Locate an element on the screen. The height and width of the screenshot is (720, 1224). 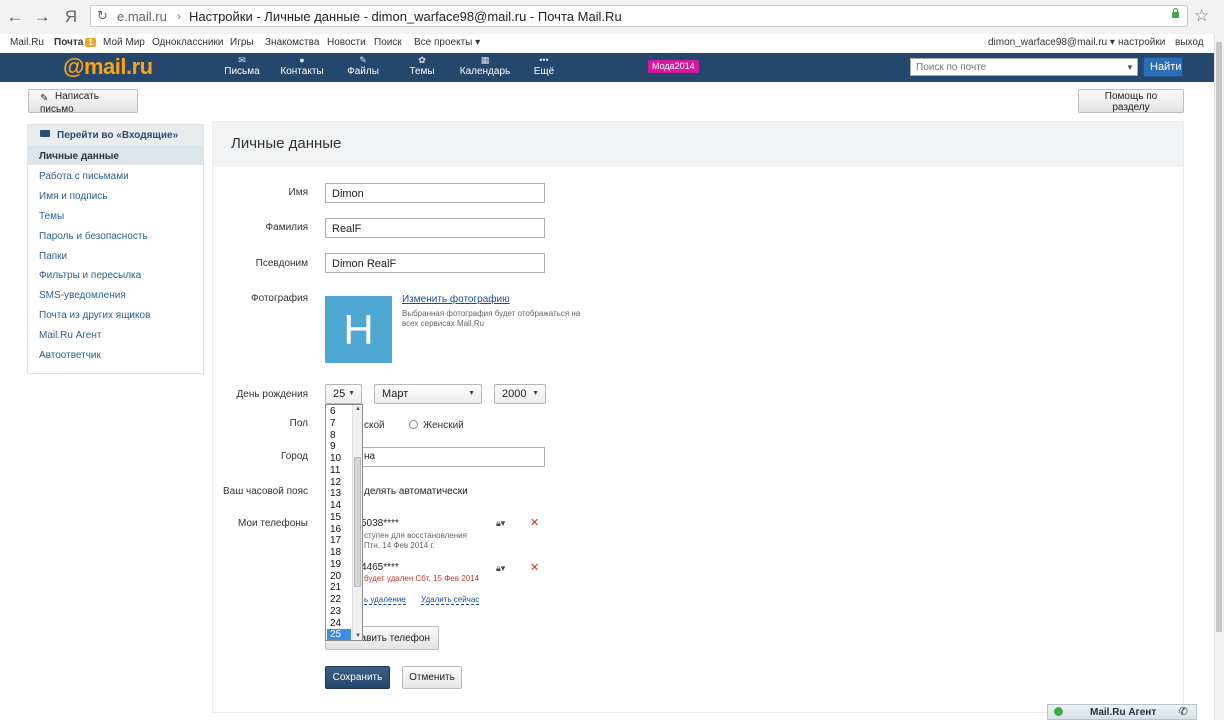
mailru-logo: @mail.ru is located at coordinates (108, 67).